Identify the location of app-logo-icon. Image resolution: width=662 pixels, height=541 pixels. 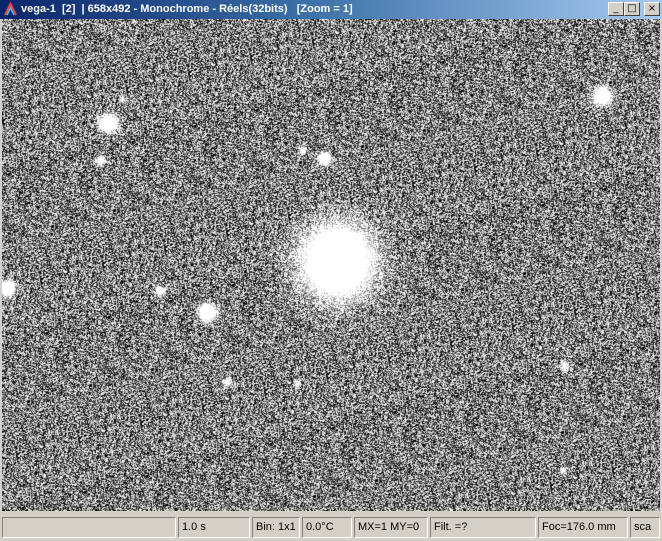
(10, 9).